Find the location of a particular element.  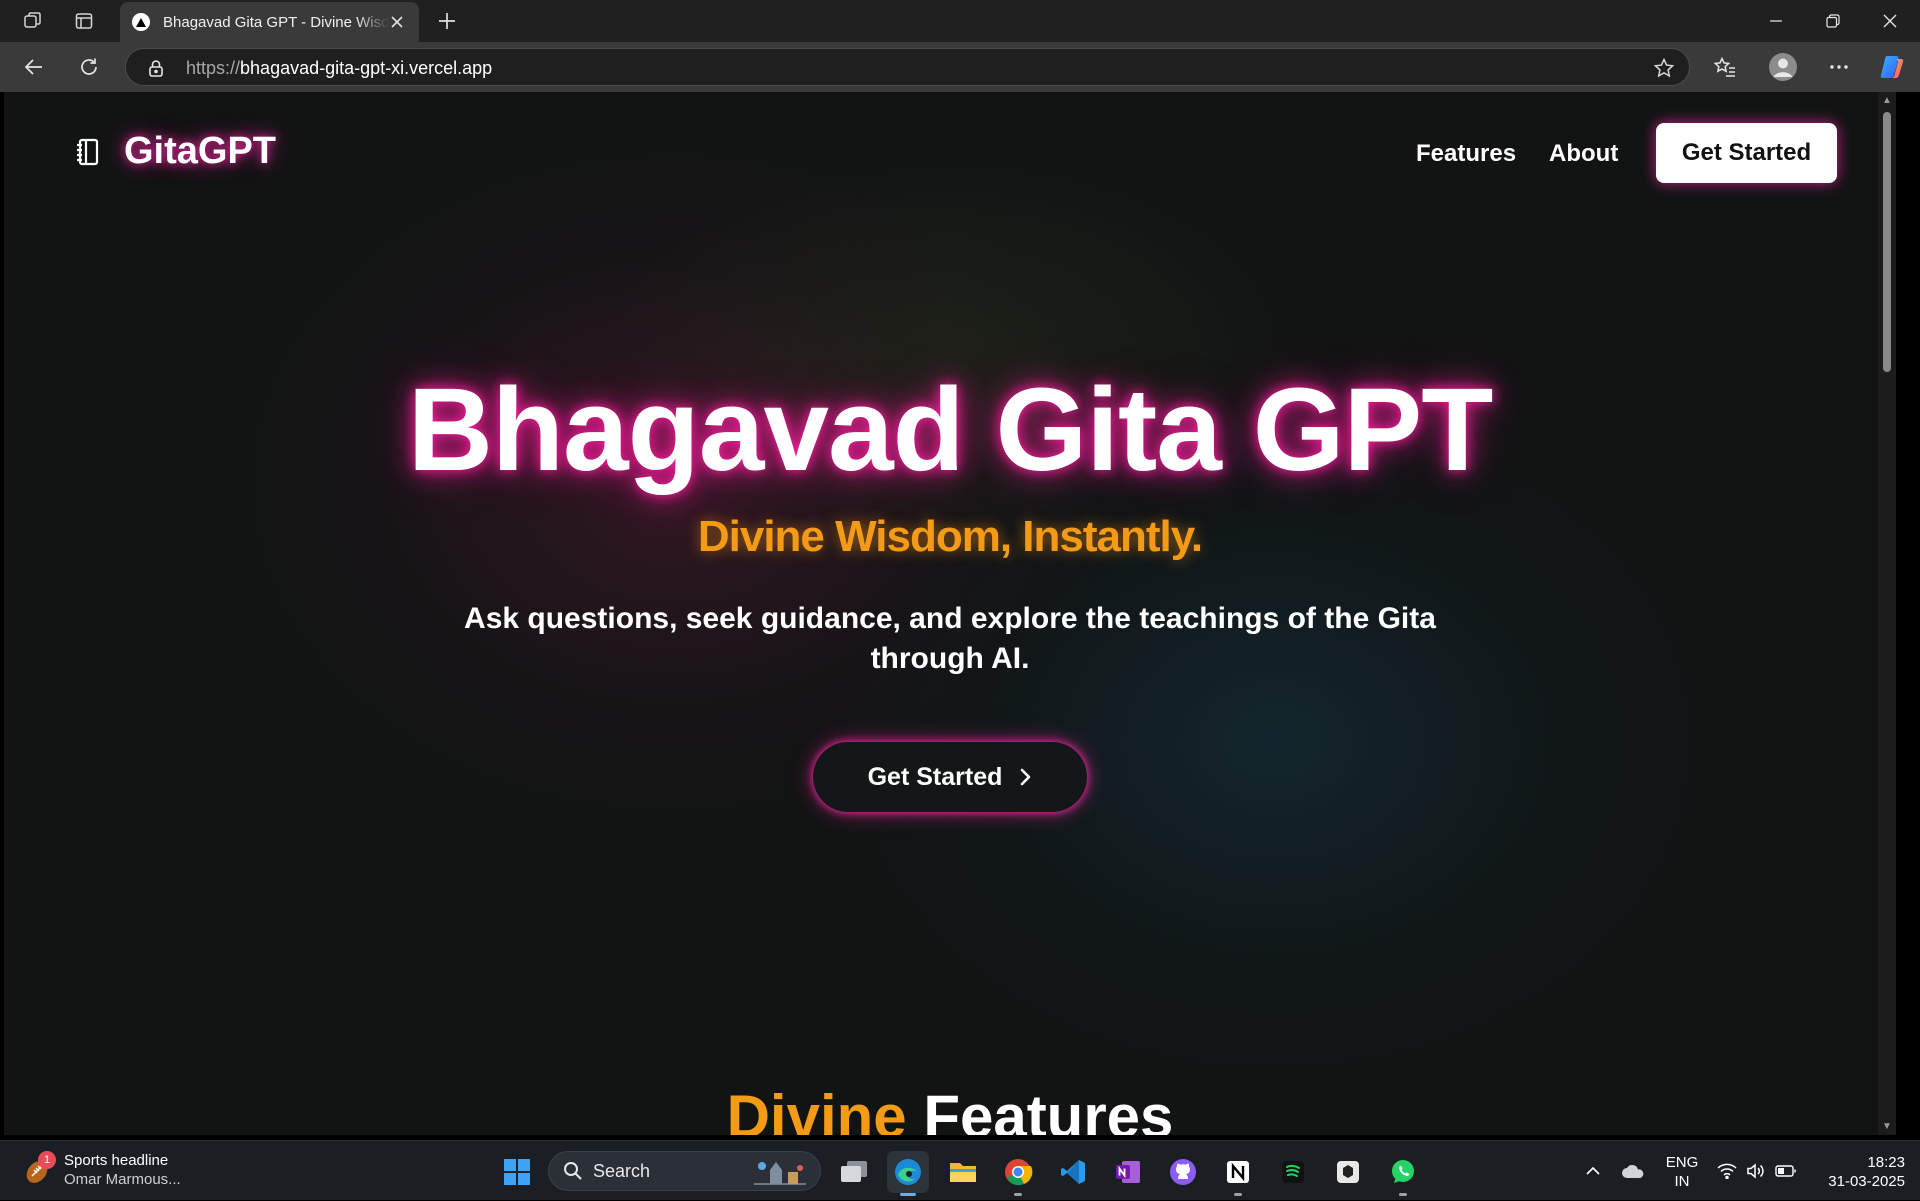

region-code: IN is located at coordinates (1682, 1181).